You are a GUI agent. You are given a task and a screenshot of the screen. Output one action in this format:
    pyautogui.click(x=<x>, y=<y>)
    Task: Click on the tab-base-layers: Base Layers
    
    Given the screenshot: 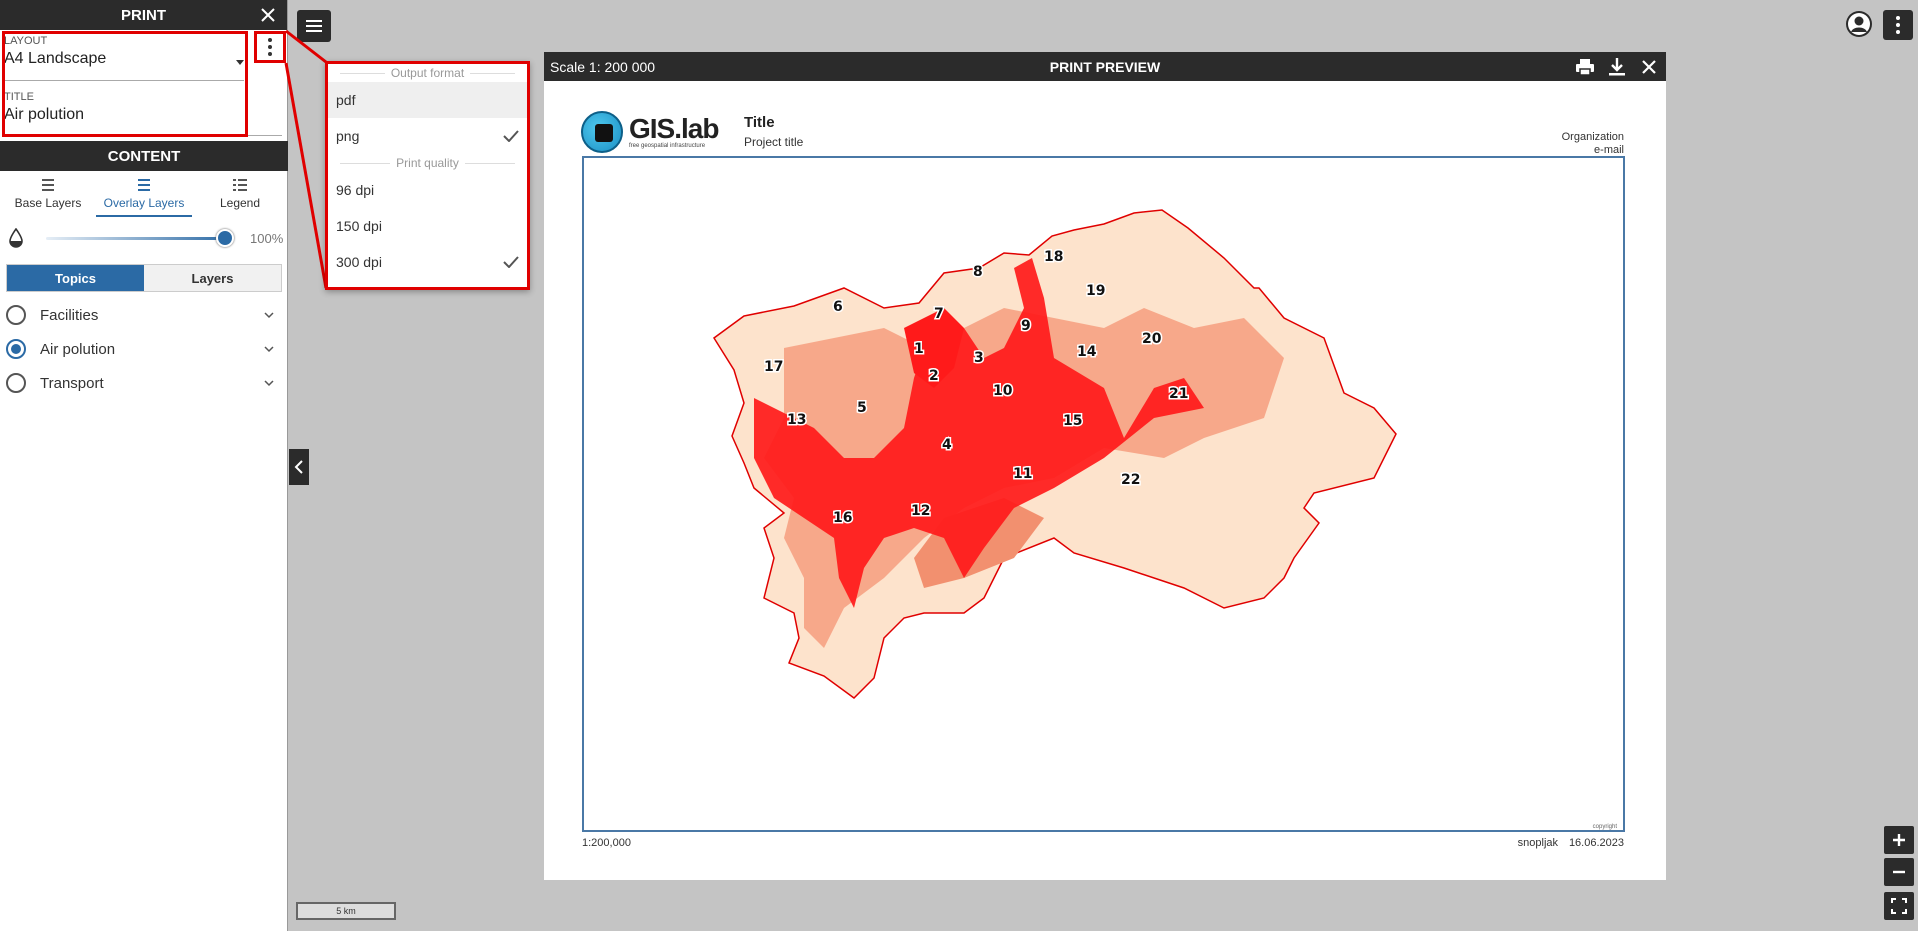 What is the action you would take?
    pyautogui.click(x=48, y=195)
    